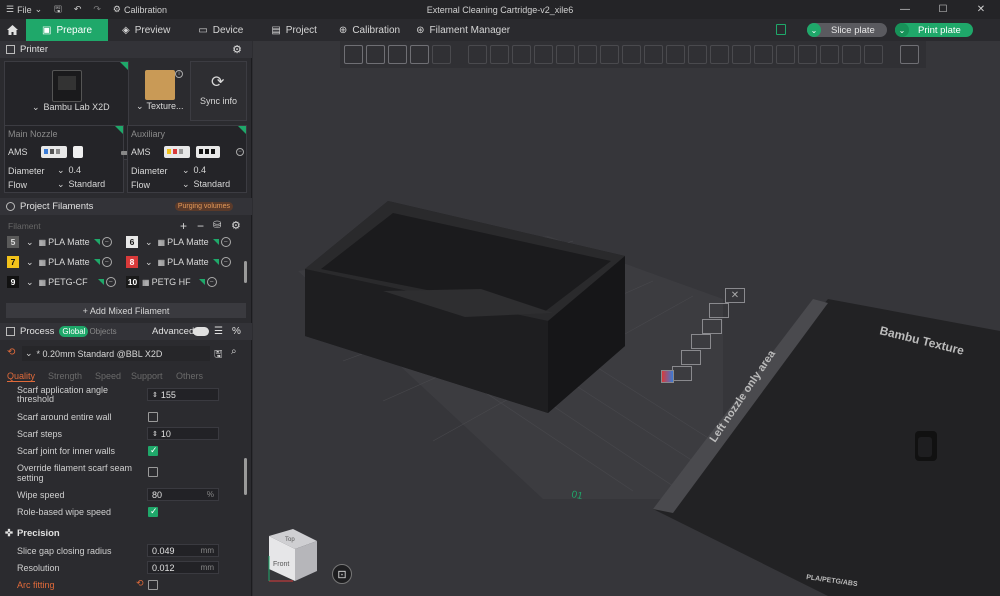 This screenshot has width=1000, height=596. What do you see at coordinates (203, 206) in the screenshot?
I see `purging-volumes-button: Purging volumes` at bounding box center [203, 206].